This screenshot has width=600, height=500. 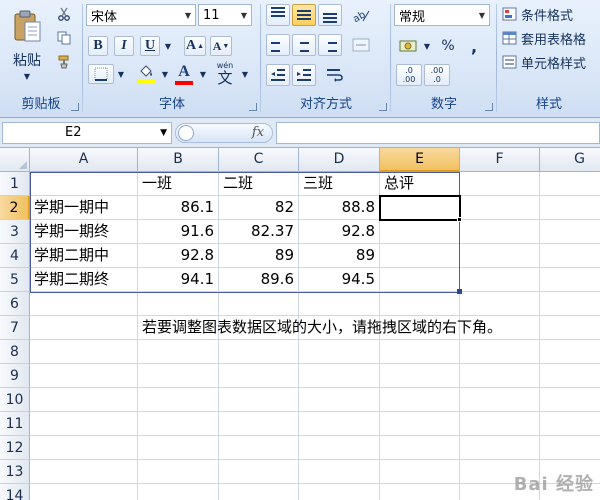 I want to click on cell-g12, so click(x=570, y=448).